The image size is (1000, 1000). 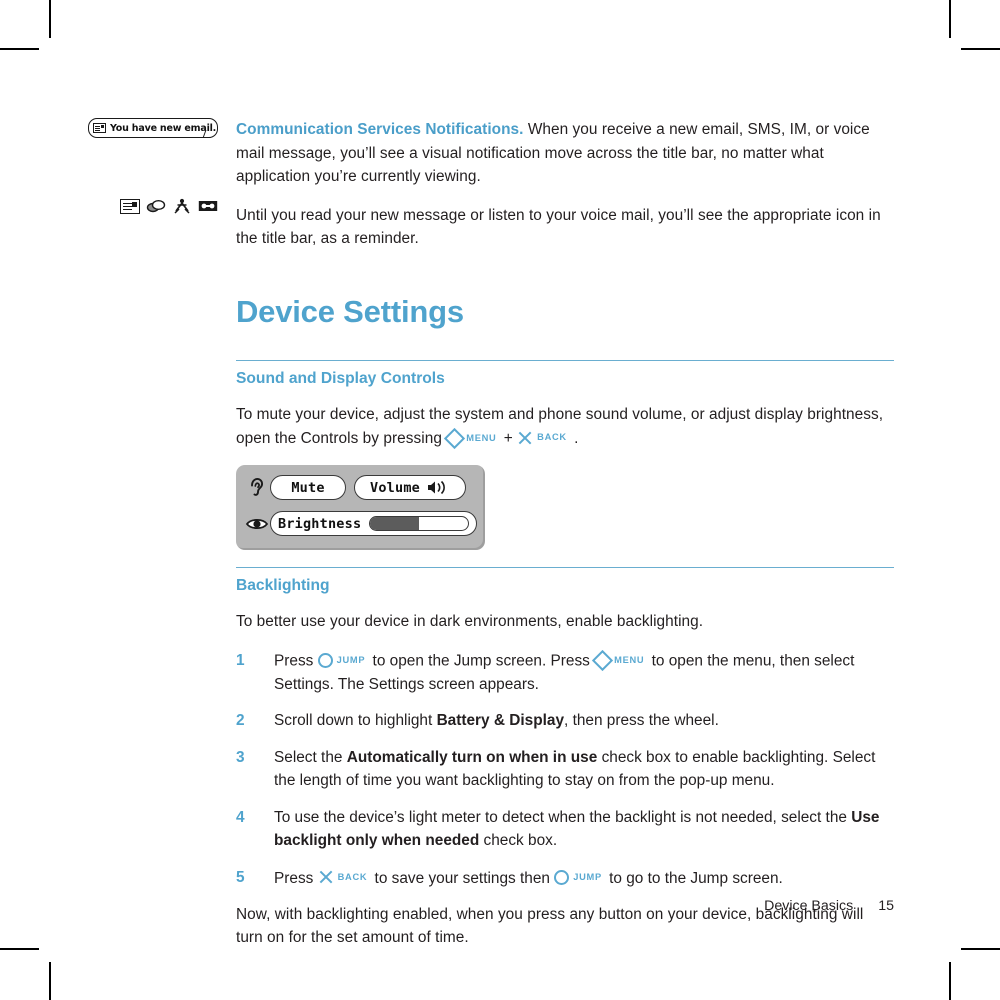 What do you see at coordinates (240, 757) in the screenshot?
I see `step-number: 3` at bounding box center [240, 757].